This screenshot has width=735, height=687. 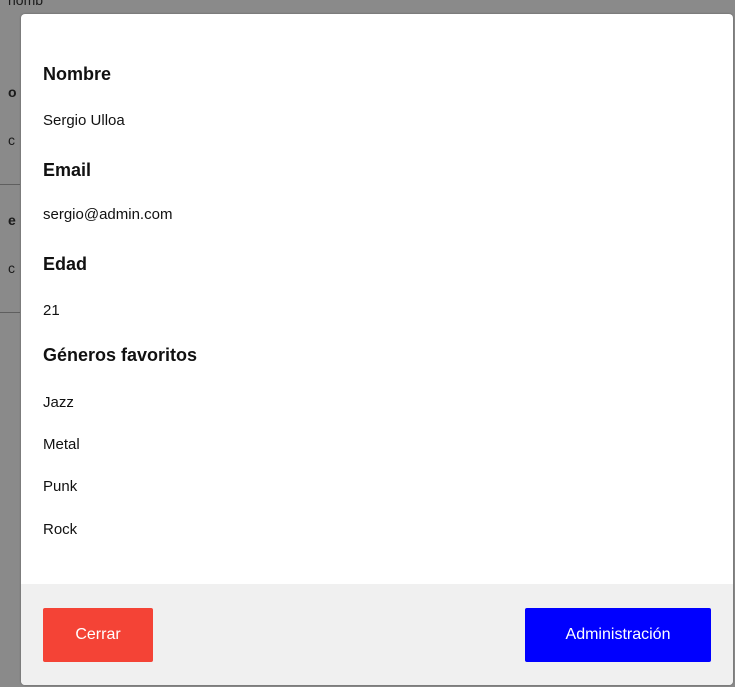 What do you see at coordinates (12, 220) in the screenshot?
I see `background-text-fragment: e` at bounding box center [12, 220].